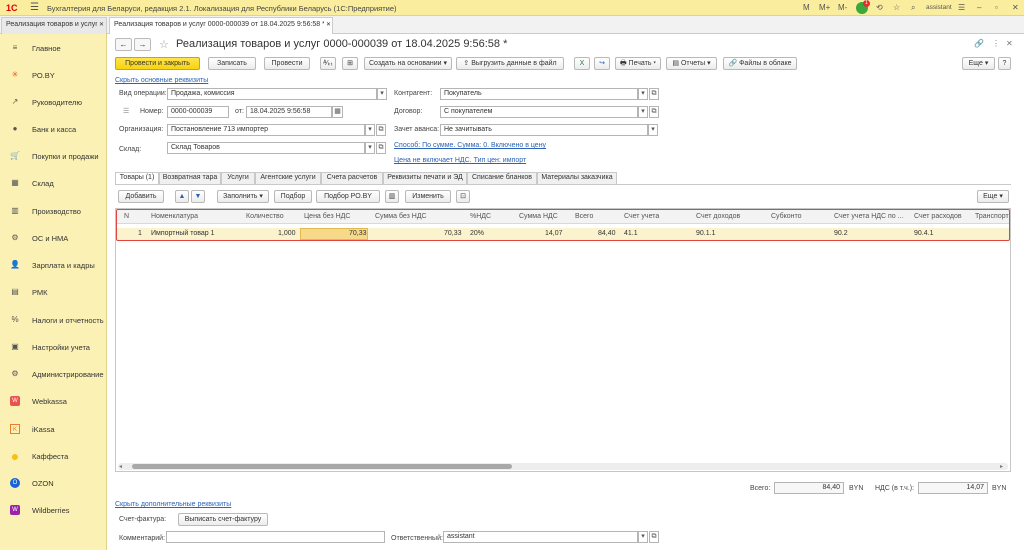 This screenshot has width=1024, height=550. Describe the element at coordinates (53, 48) in the screenshot. I see `sidebar-item-main: ≡ Главное` at that location.